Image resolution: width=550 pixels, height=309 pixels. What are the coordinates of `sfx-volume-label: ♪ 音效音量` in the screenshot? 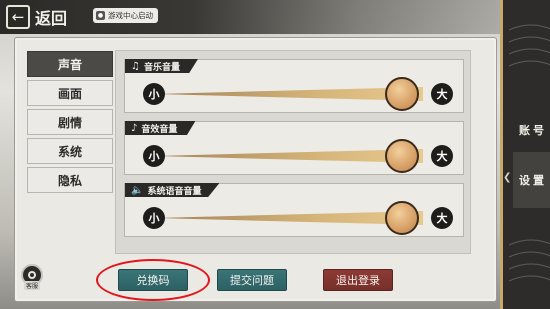 It's located at (160, 128).